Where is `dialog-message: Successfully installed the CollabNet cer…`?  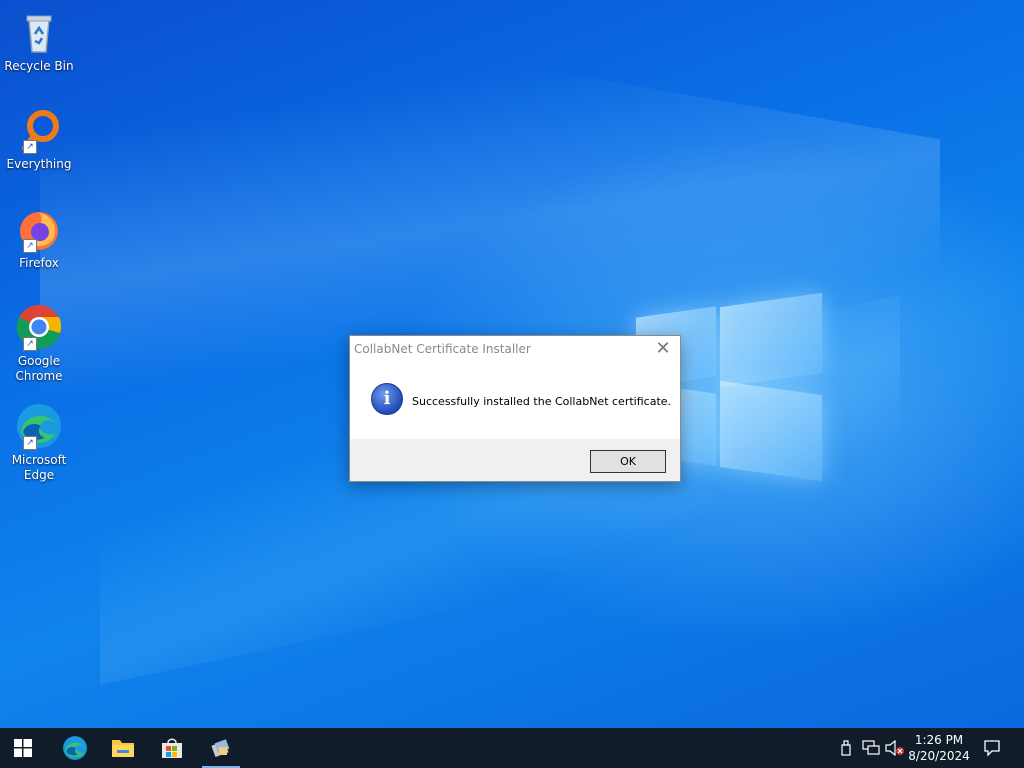 dialog-message: Successfully installed the CollabNet cer… is located at coordinates (542, 401).